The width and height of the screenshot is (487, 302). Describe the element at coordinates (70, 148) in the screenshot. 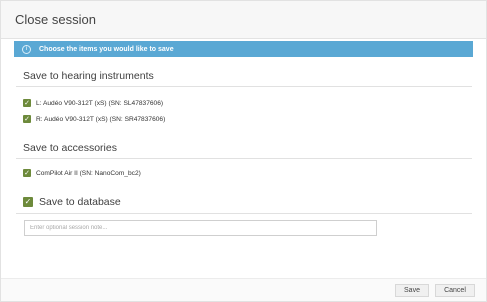

I see `accessories-heading: Save to accessories` at that location.